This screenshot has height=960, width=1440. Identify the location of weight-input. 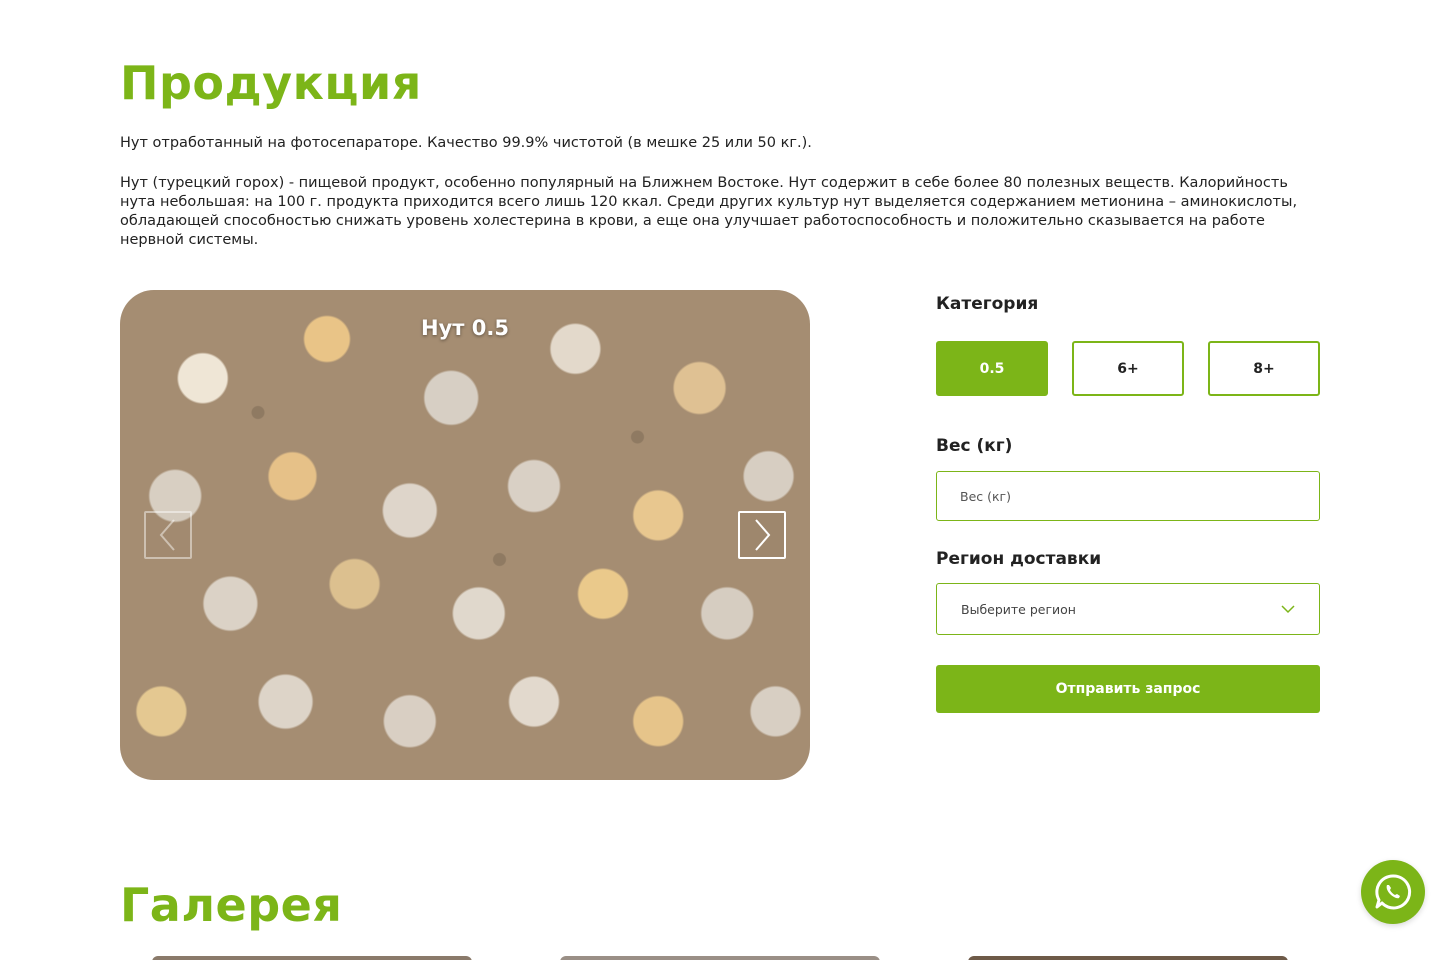
(1128, 496).